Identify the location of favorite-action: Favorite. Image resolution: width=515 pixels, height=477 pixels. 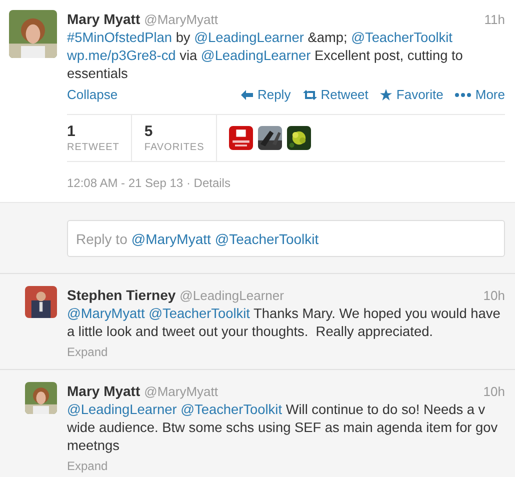
(412, 94).